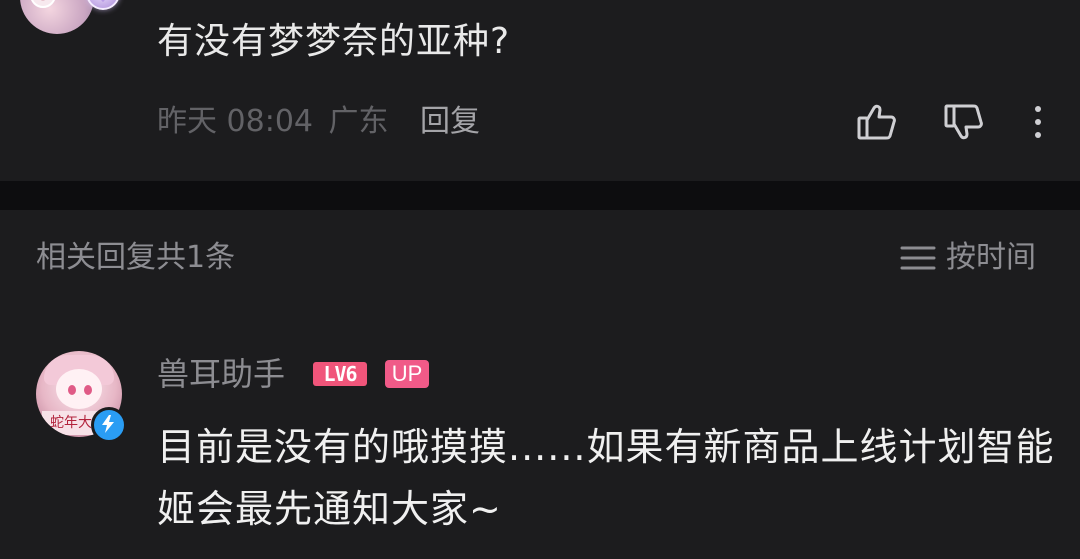 This screenshot has width=1080, height=559. Describe the element at coordinates (72, 390) in the screenshot. I see `avatar-eye-left` at that location.